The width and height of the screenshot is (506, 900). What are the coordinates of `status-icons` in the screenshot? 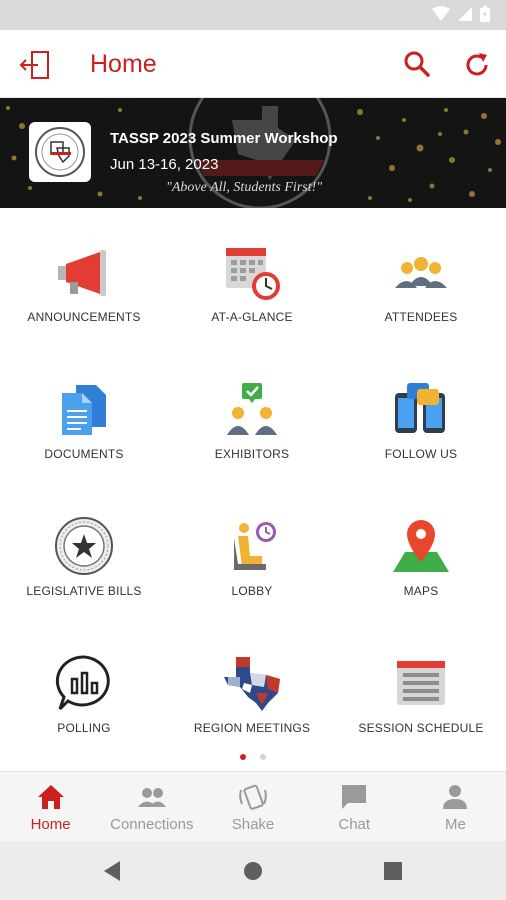 It's located at (461, 14).